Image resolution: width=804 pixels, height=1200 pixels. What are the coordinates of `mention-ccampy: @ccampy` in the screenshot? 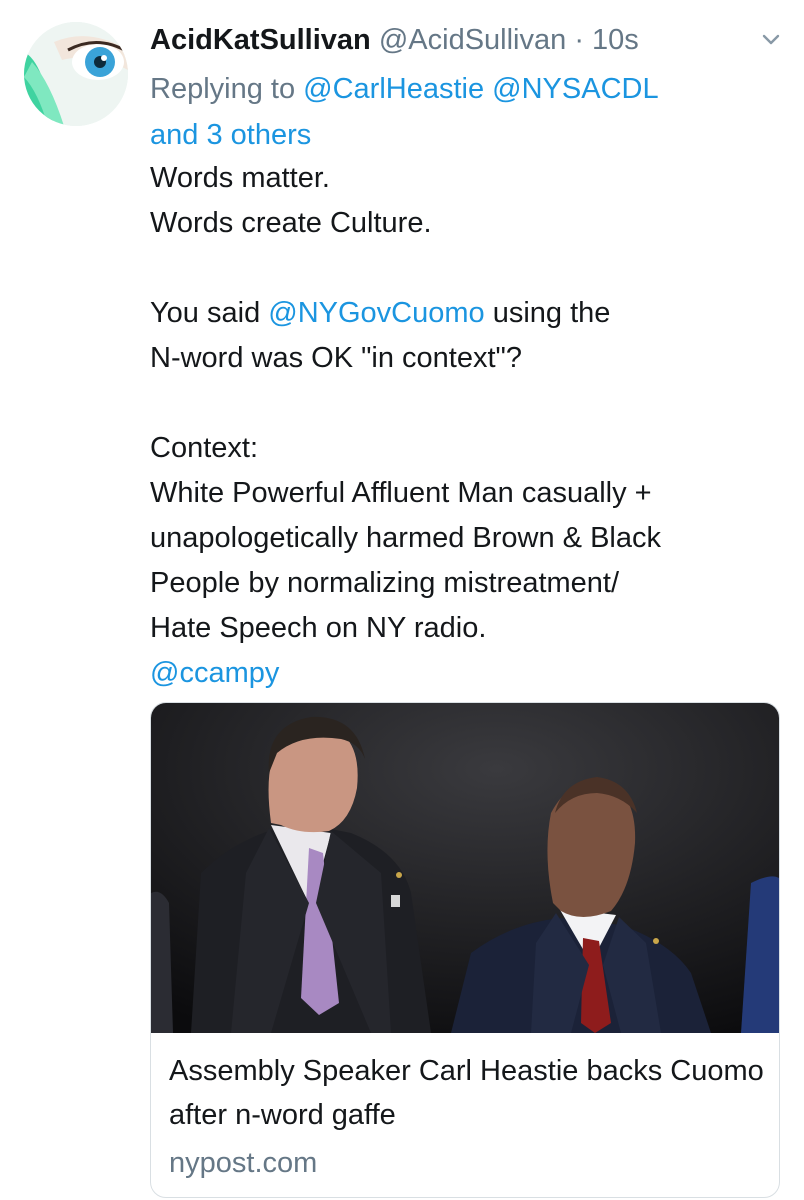 It's located at (214, 673).